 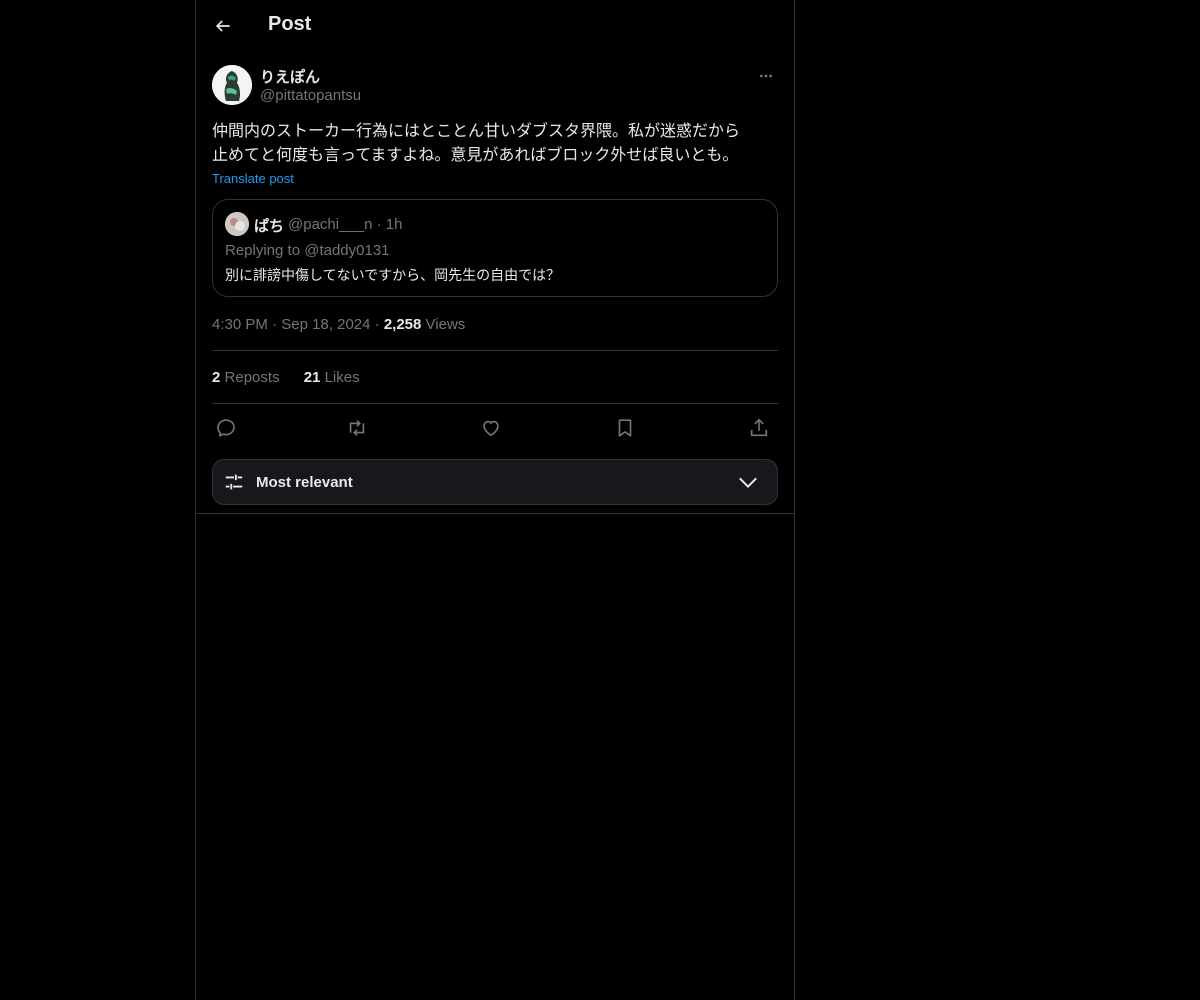 I want to click on post-stats: 2 Reposts 21 Likes, so click(x=296, y=377).